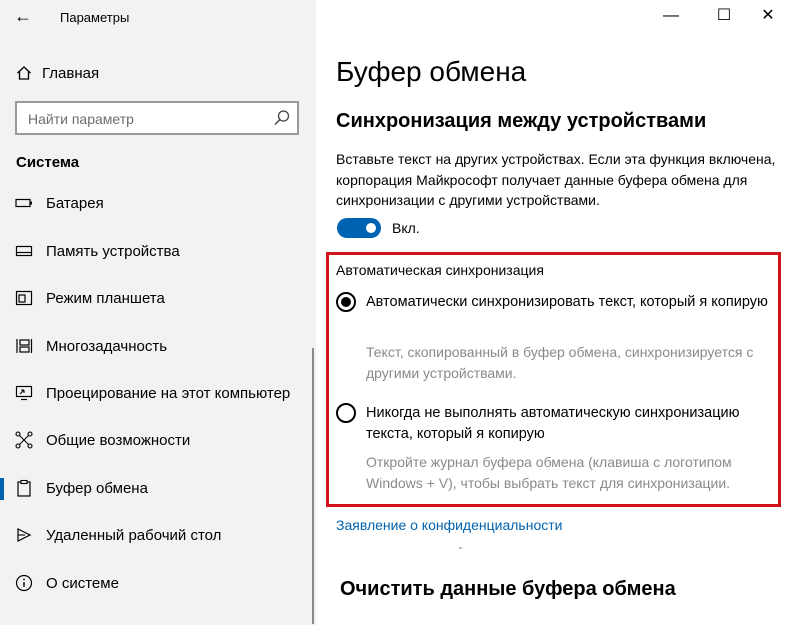 Image resolution: width=791 pixels, height=625 pixels. I want to click on home-icon, so click(24, 73).